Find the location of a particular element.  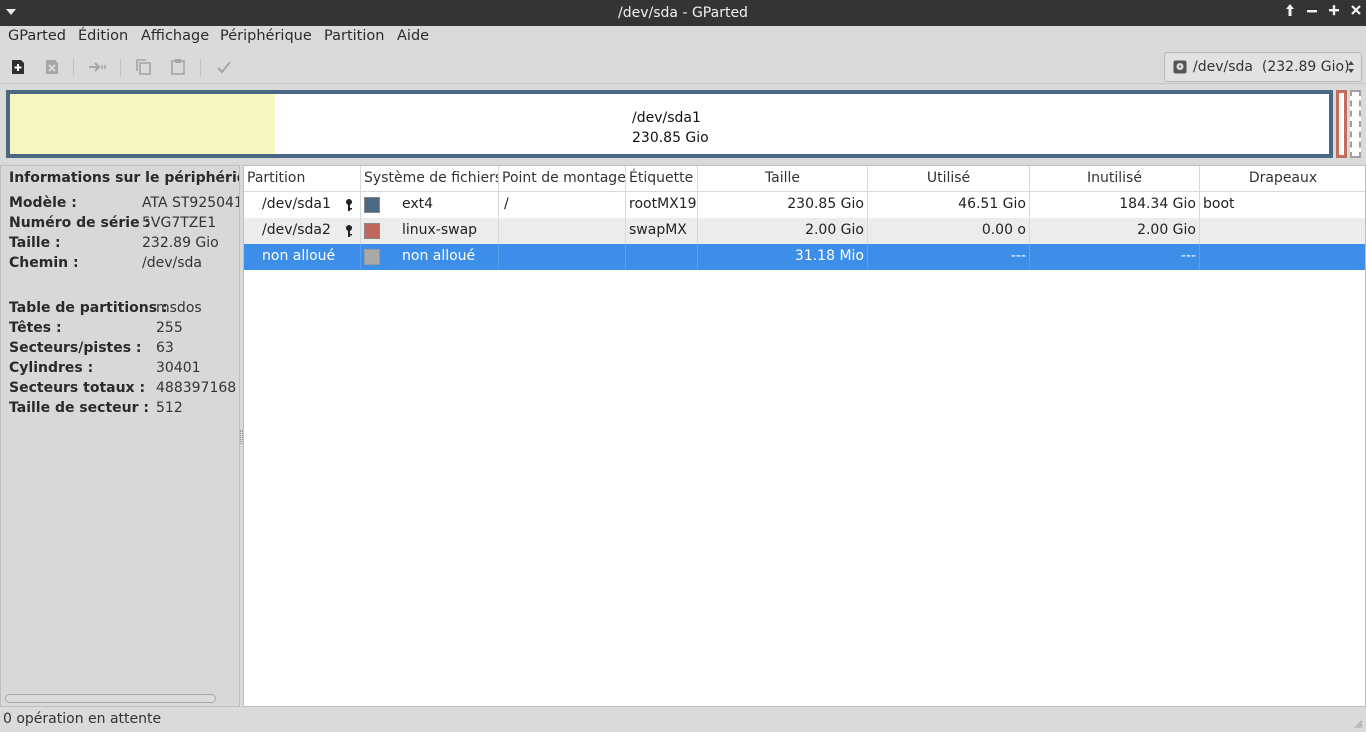

paste-icon is located at coordinates (178, 67).